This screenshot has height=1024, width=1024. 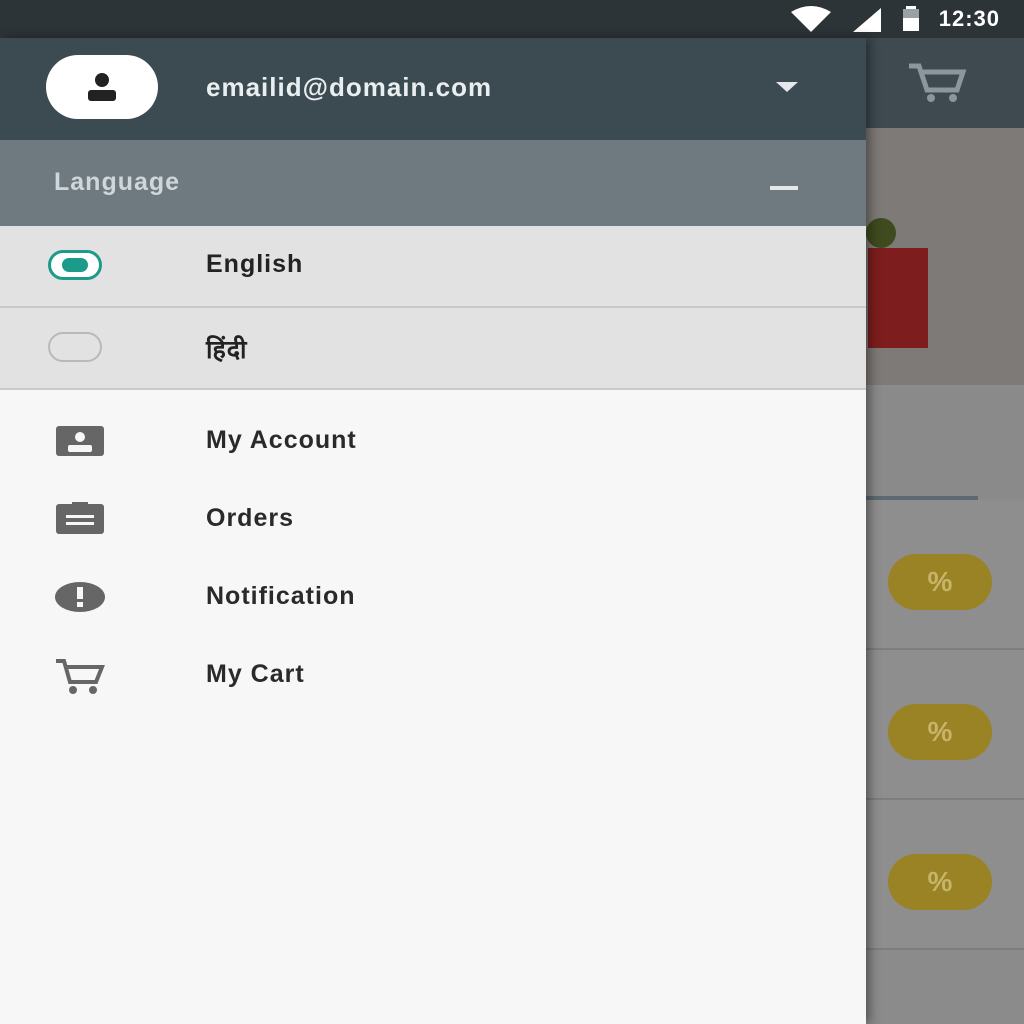 What do you see at coordinates (250, 518) in the screenshot?
I see `menu-item-label: Orders` at bounding box center [250, 518].